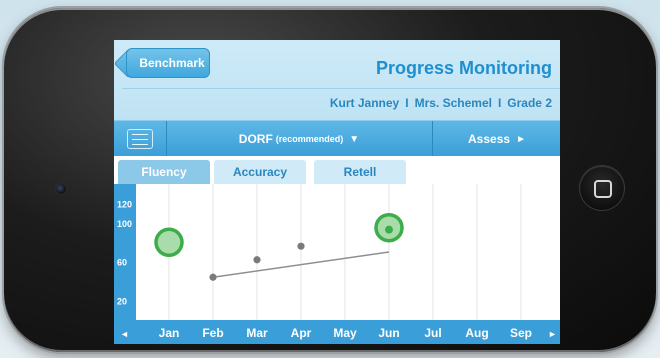  I want to click on x-tick-label: Aug, so click(476, 333).